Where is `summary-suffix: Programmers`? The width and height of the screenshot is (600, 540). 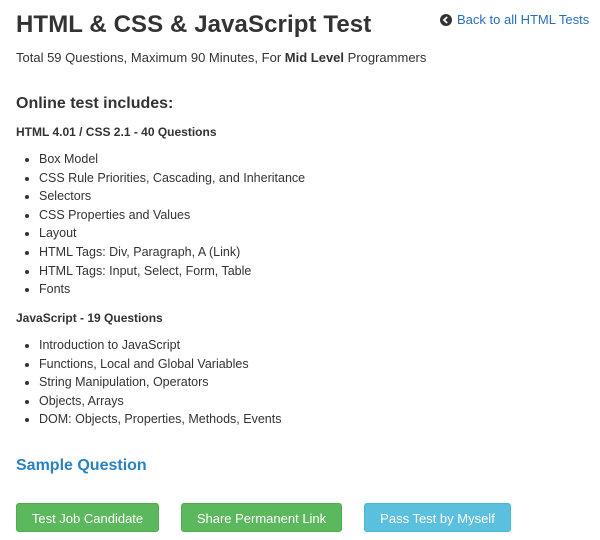
summary-suffix: Programmers is located at coordinates (385, 57).